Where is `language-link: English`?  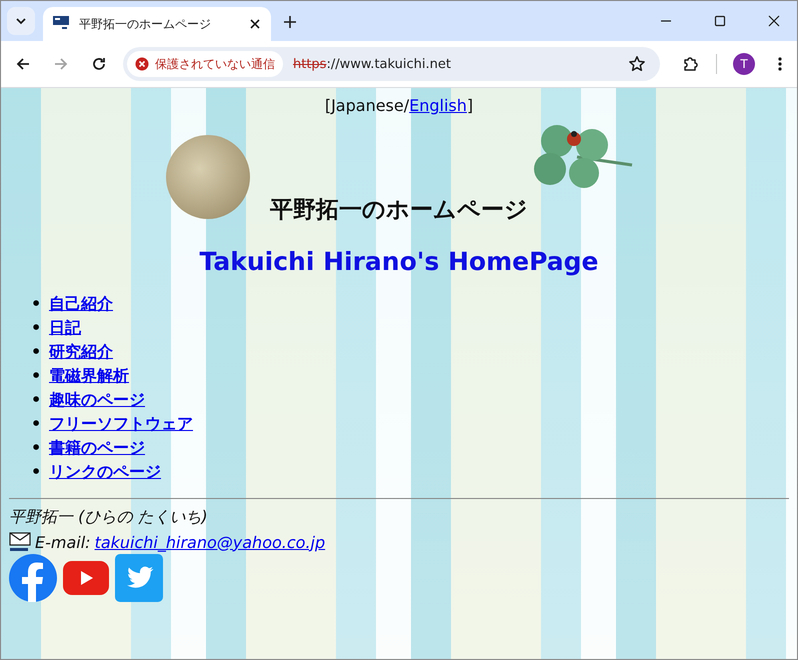
language-link: English is located at coordinates (438, 105).